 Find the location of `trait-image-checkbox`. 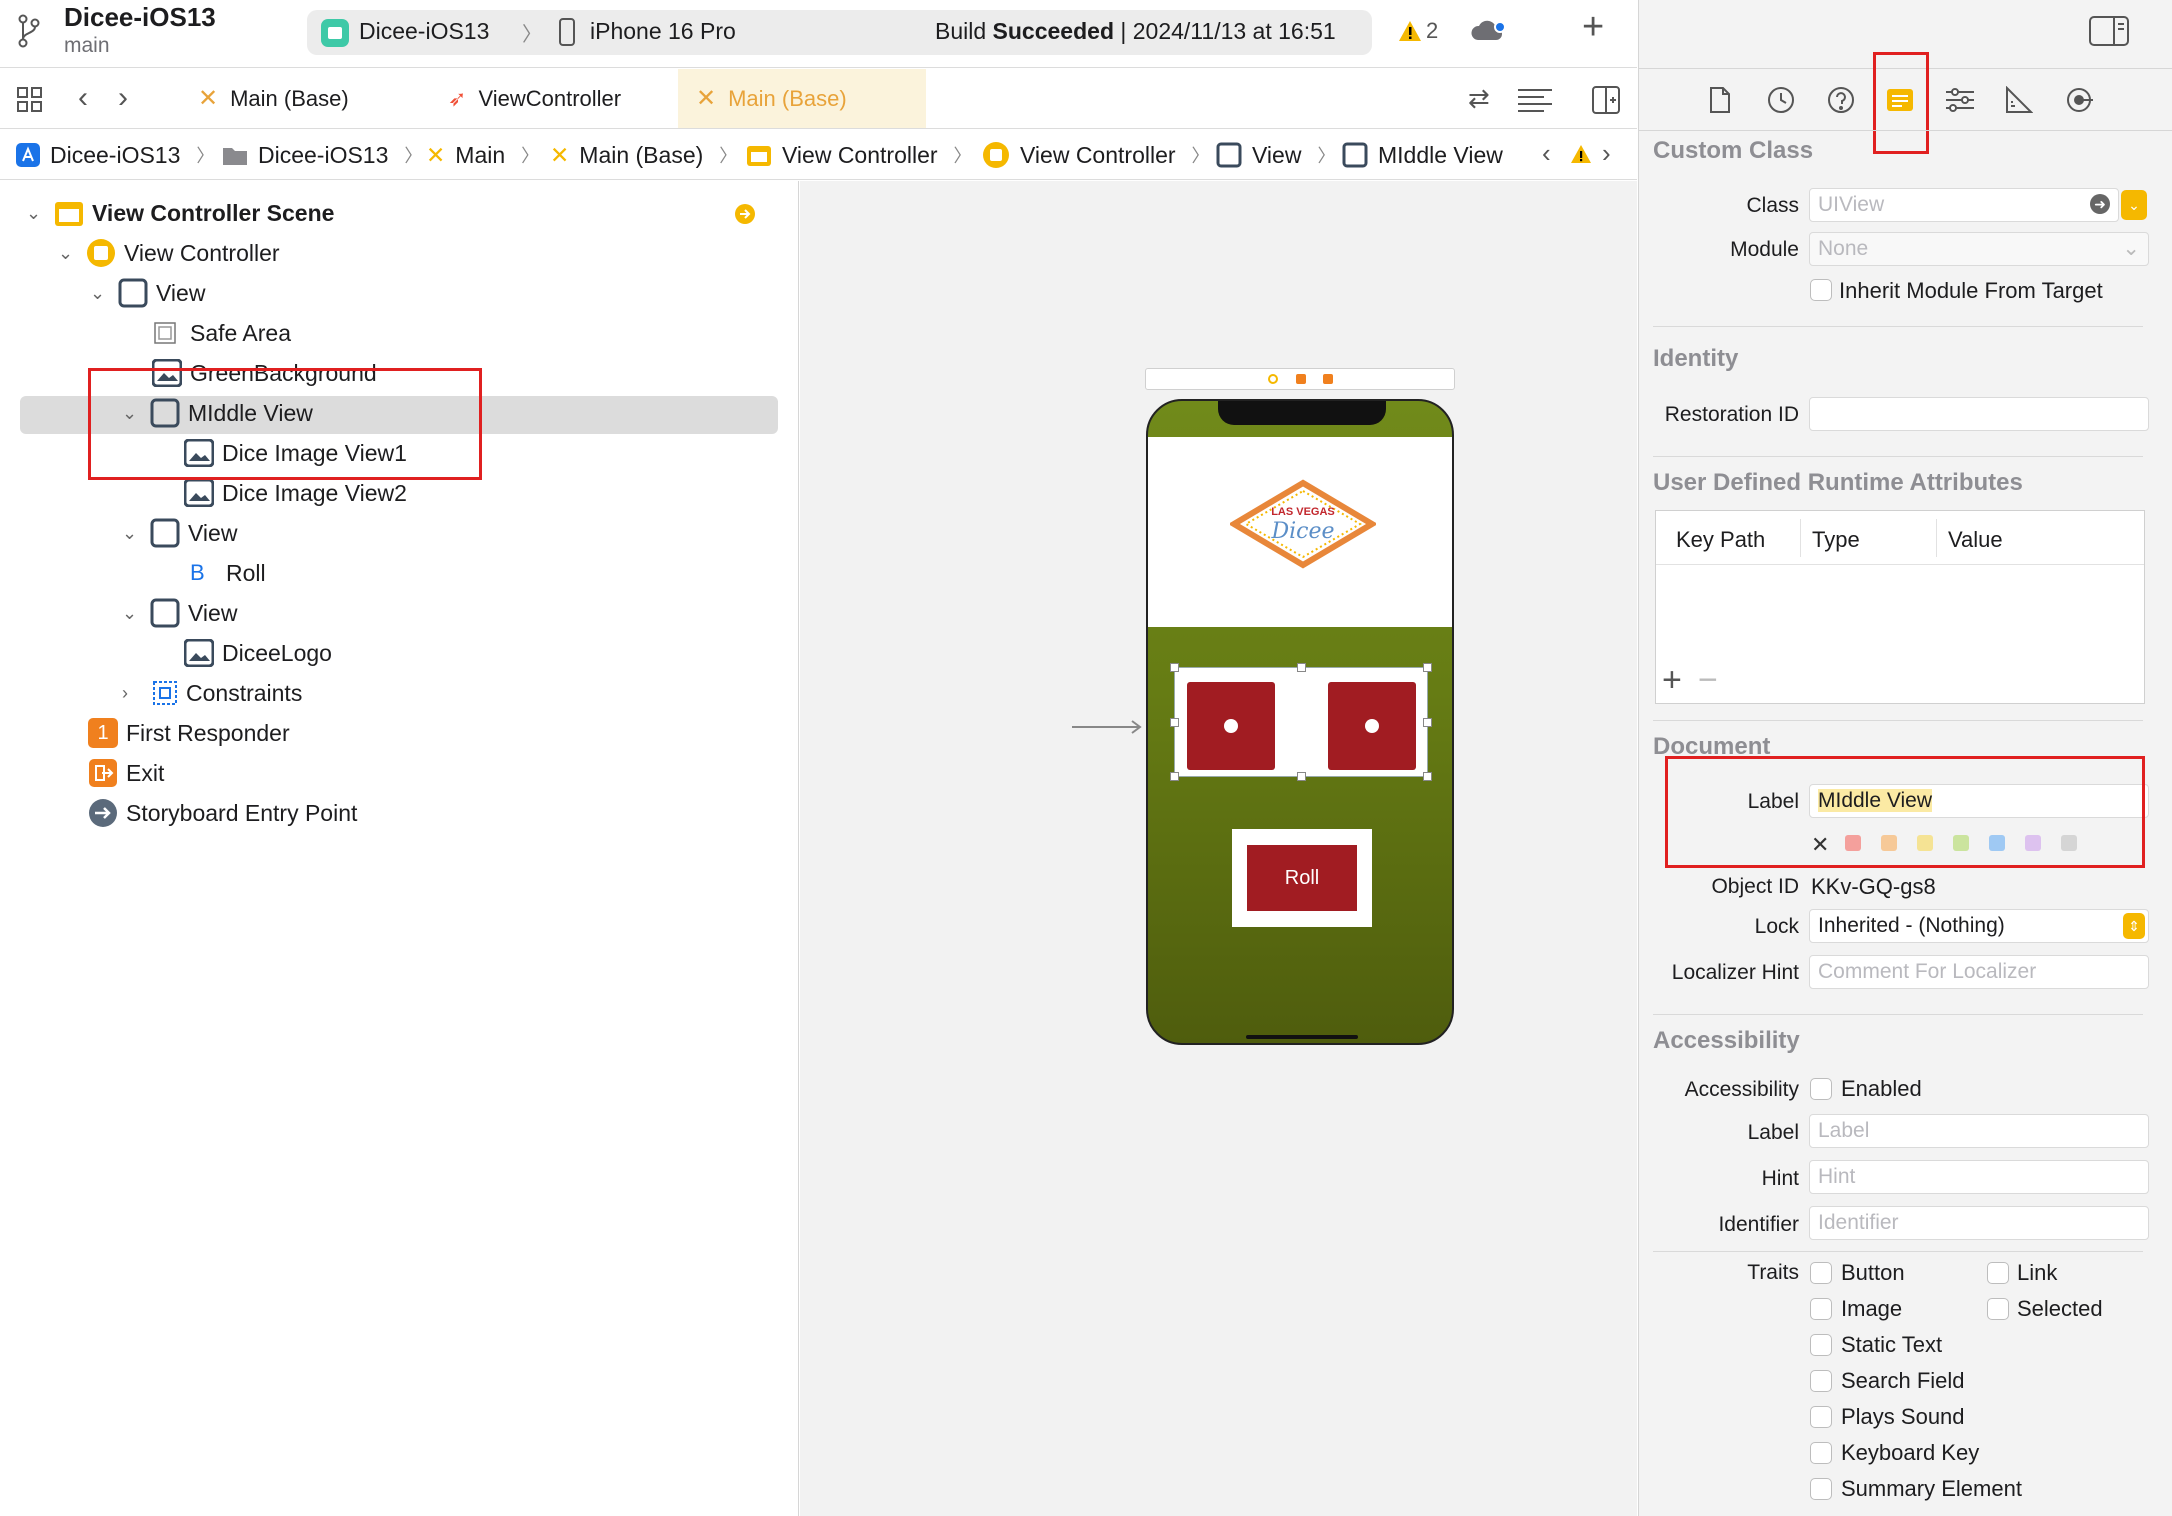

trait-image-checkbox is located at coordinates (1821, 1309).